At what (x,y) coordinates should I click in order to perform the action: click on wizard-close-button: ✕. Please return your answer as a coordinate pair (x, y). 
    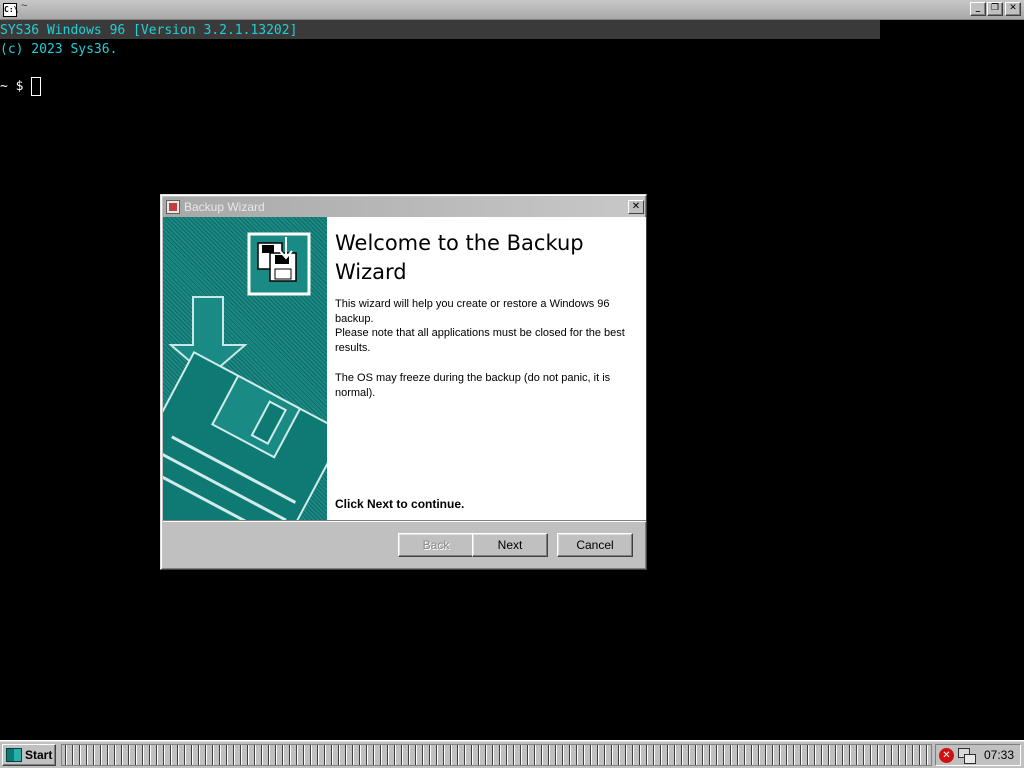
    Looking at the image, I should click on (636, 207).